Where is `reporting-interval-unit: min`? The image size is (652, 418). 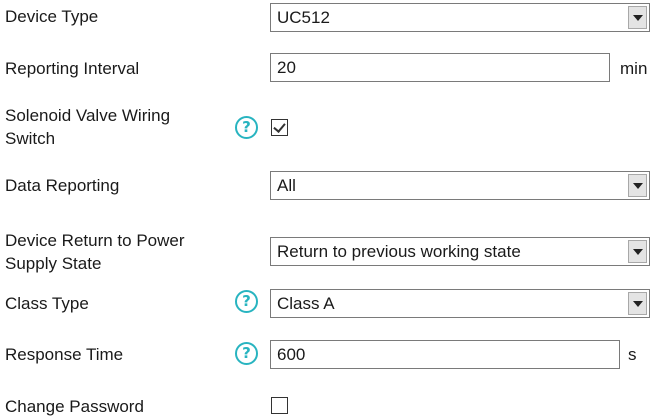
reporting-interval-unit: min is located at coordinates (634, 68).